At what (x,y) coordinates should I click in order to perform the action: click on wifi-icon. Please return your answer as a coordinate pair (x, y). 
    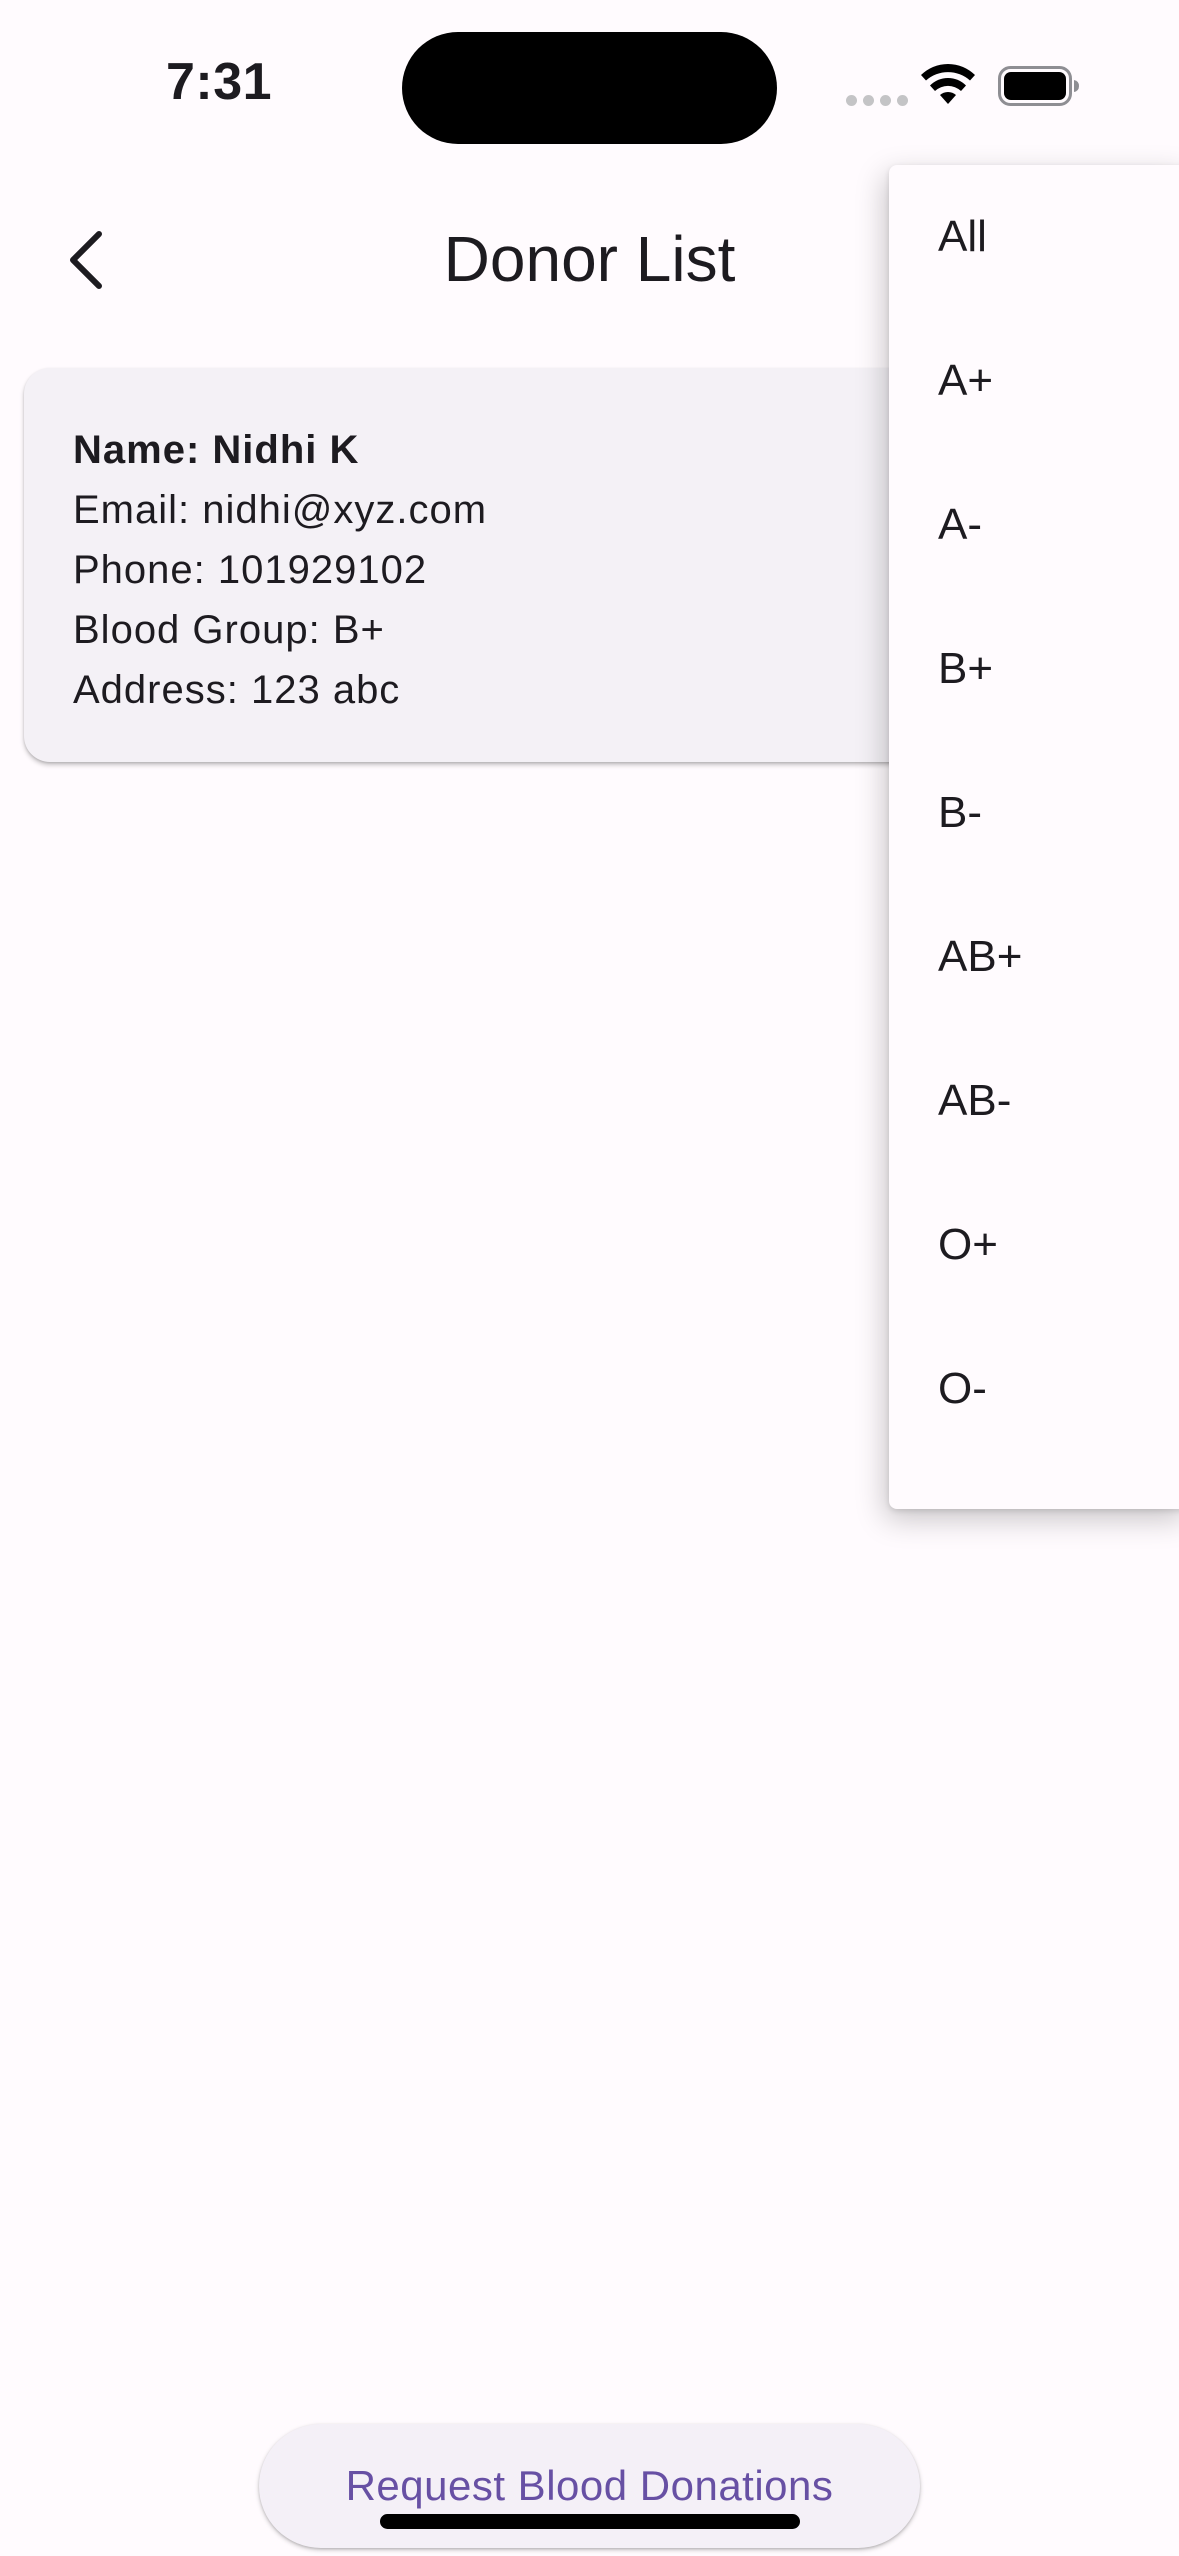
    Looking at the image, I should click on (948, 84).